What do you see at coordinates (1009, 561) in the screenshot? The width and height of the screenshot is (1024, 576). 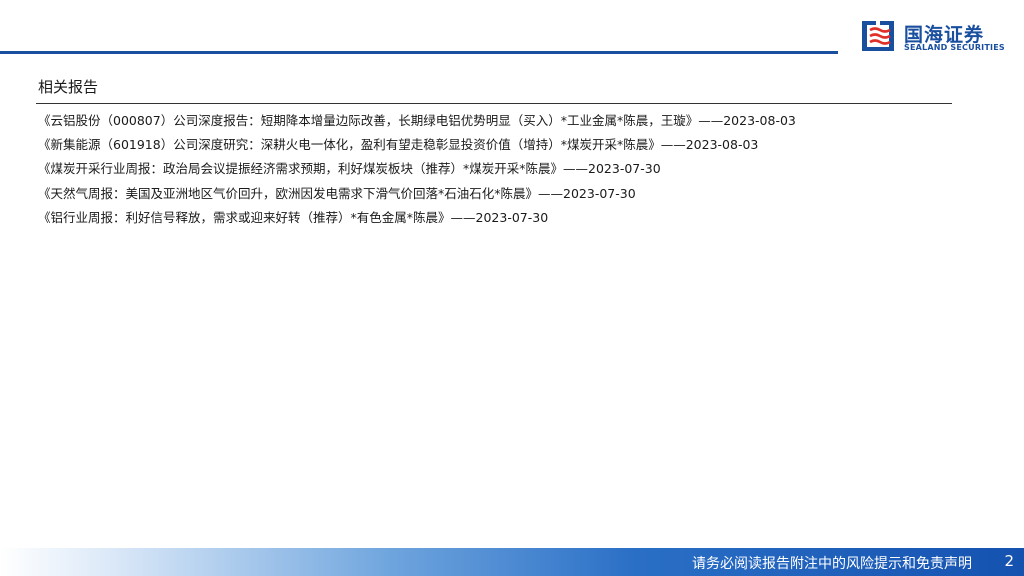 I see `page-number: 2` at bounding box center [1009, 561].